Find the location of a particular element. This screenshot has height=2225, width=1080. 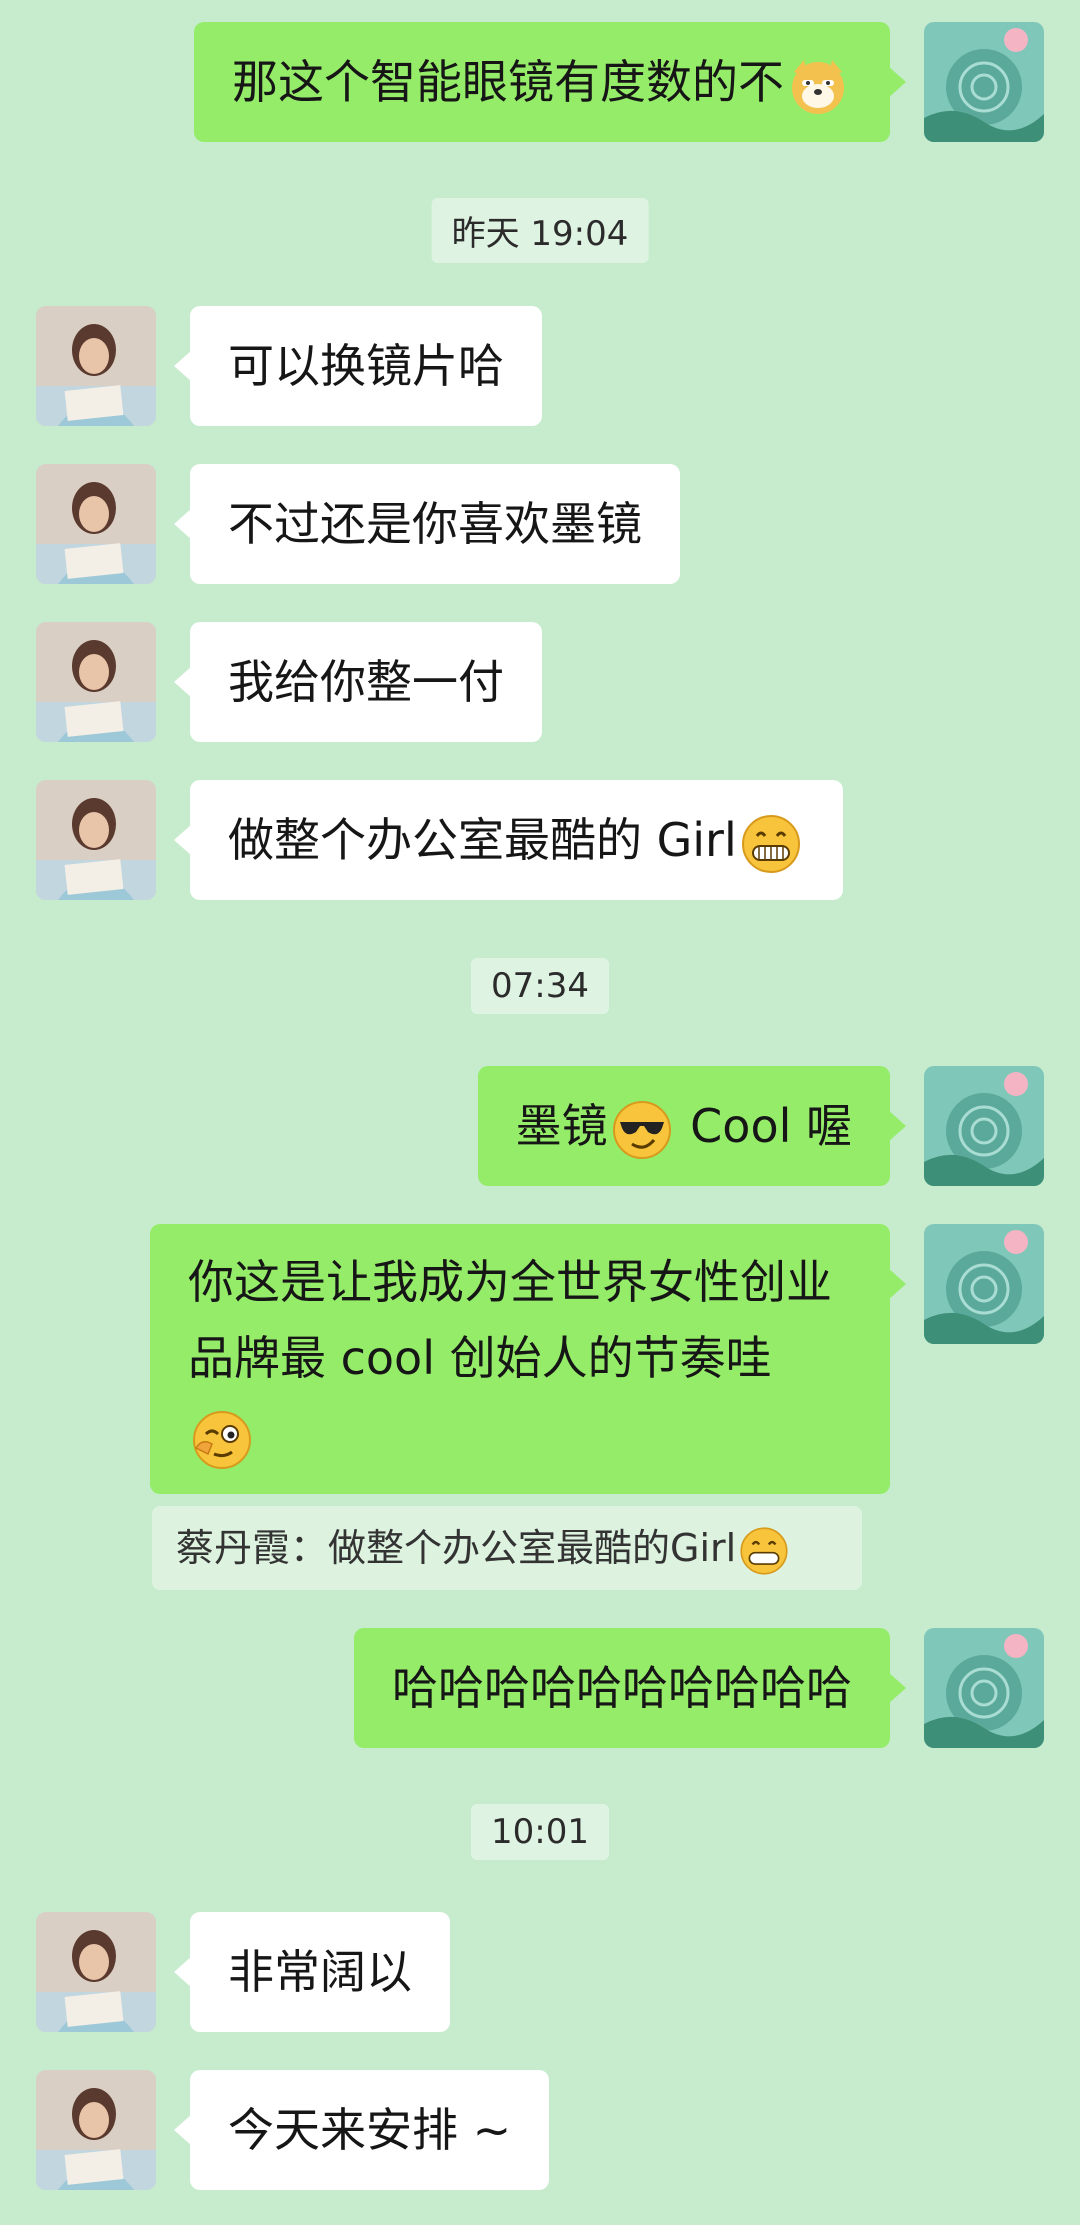

message-bubble: 可以换镜片哈 is located at coordinates (358, 366).